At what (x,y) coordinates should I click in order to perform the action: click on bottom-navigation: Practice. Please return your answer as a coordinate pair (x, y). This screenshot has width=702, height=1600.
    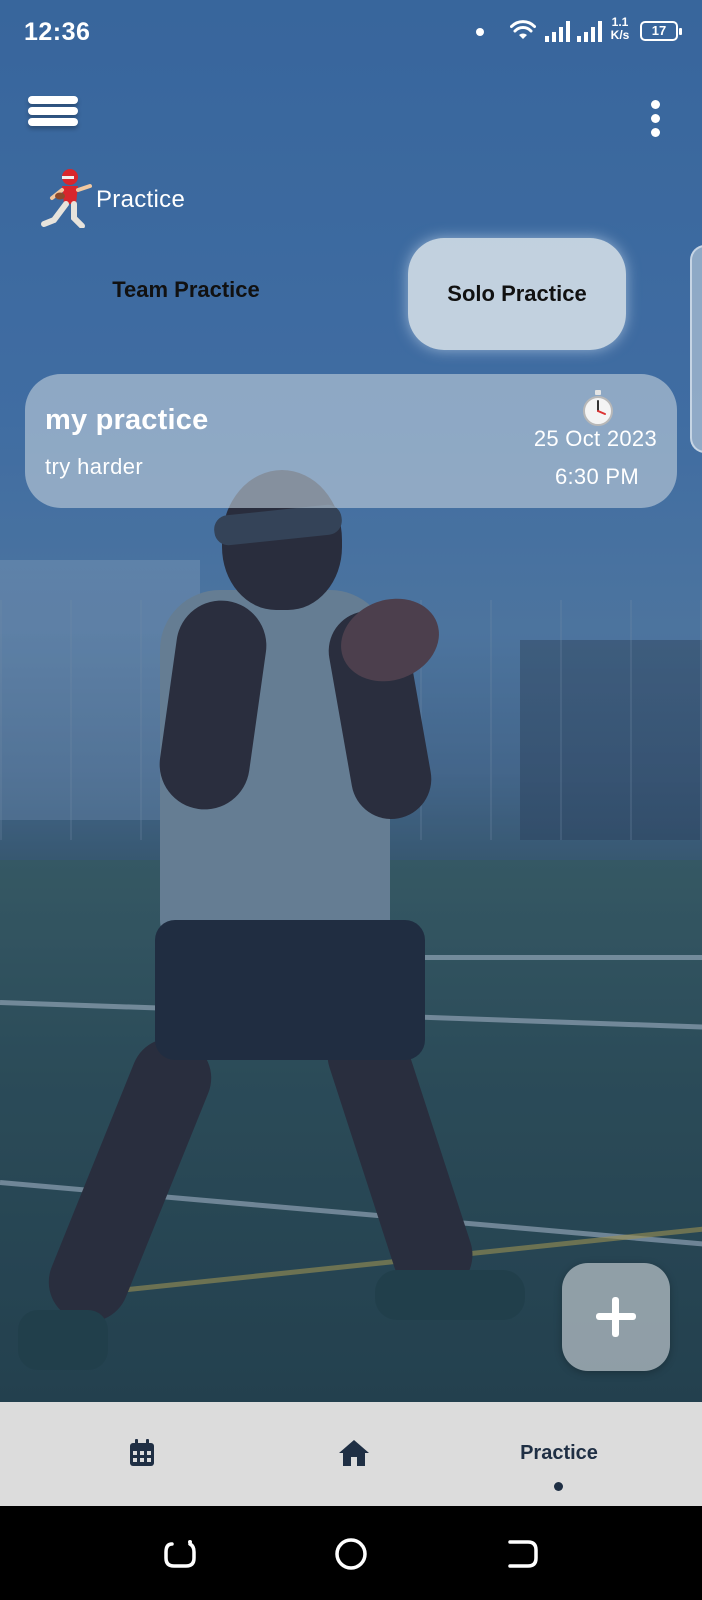
    Looking at the image, I should click on (351, 1454).